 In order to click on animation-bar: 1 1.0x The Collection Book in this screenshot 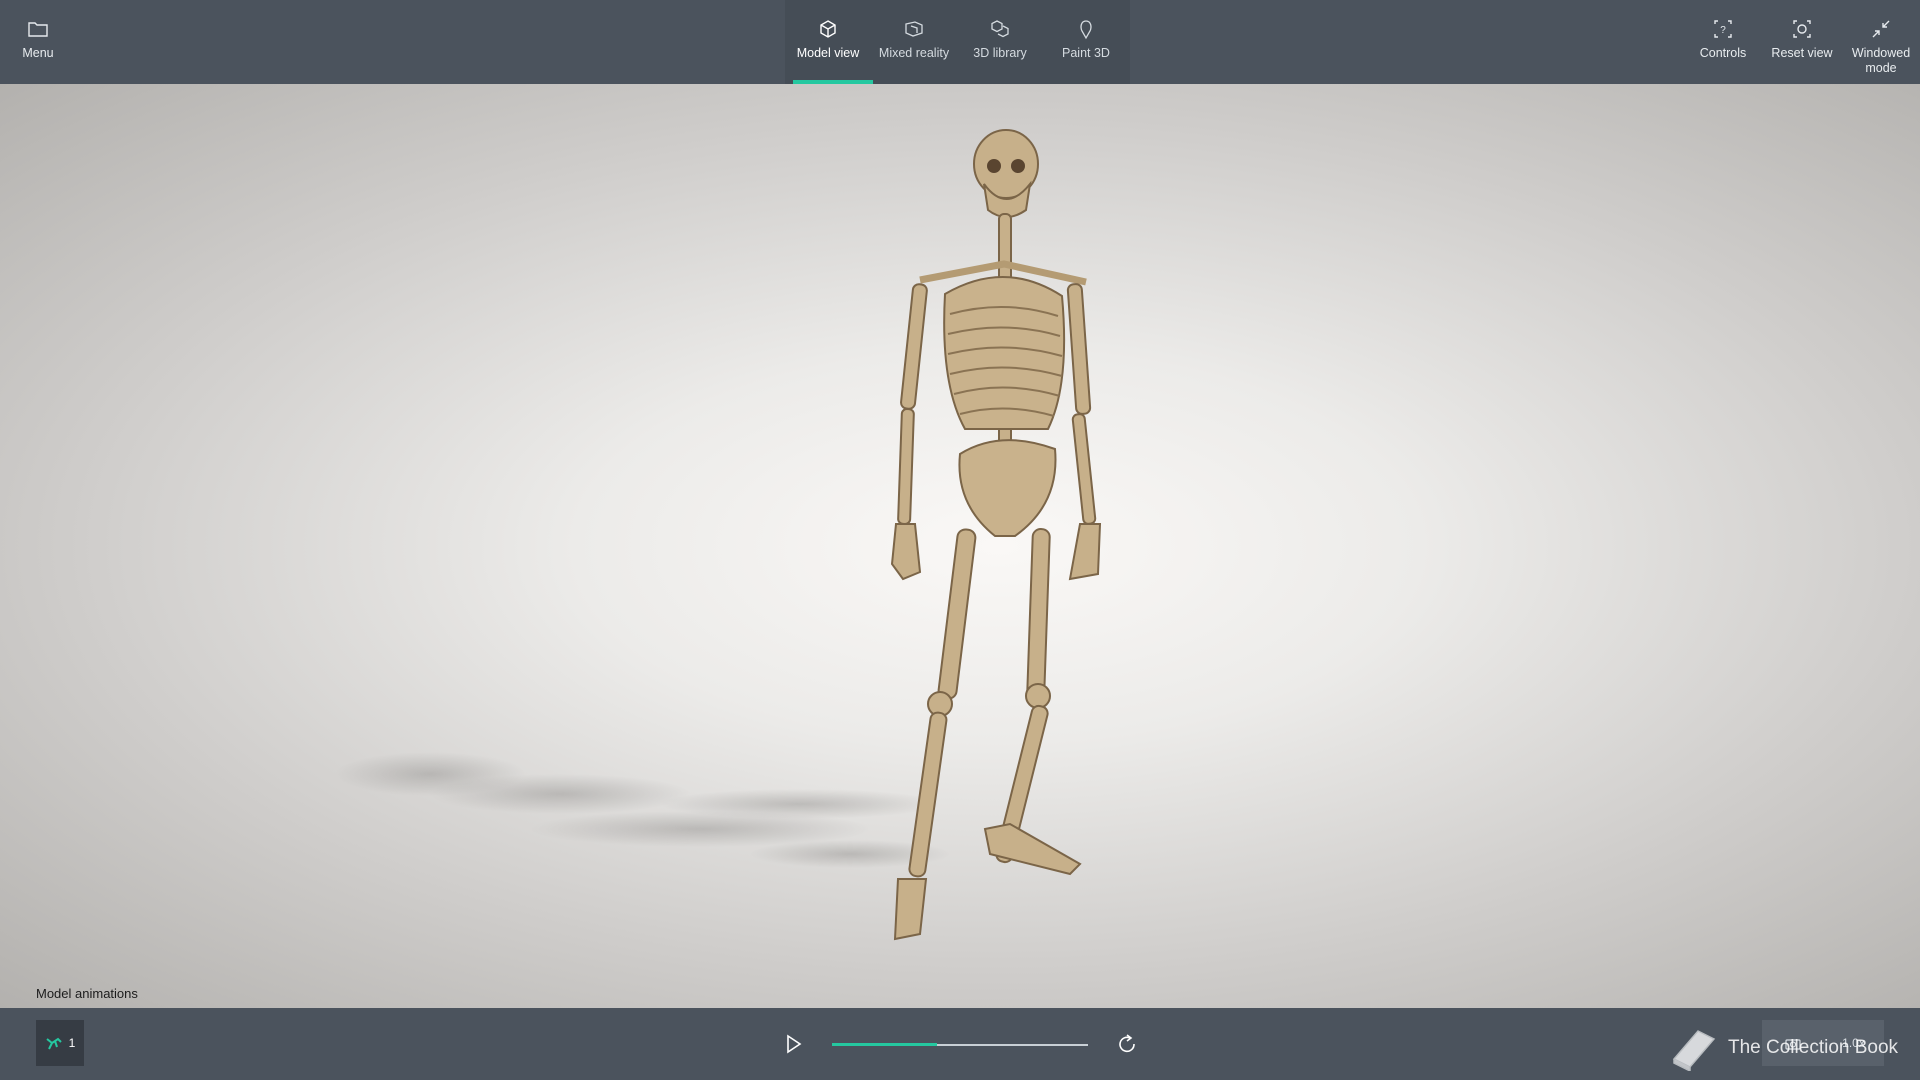, I will do `click(960, 1044)`.